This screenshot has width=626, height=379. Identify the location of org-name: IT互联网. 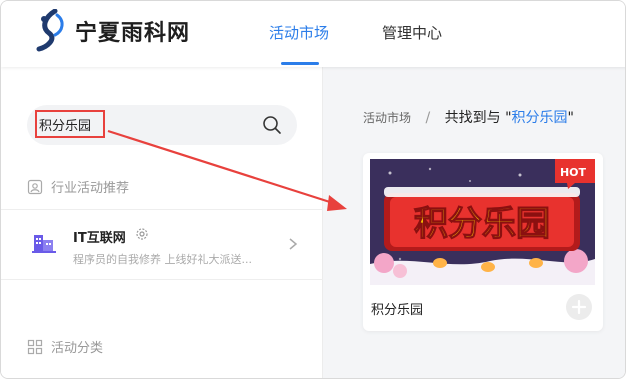
(99, 238).